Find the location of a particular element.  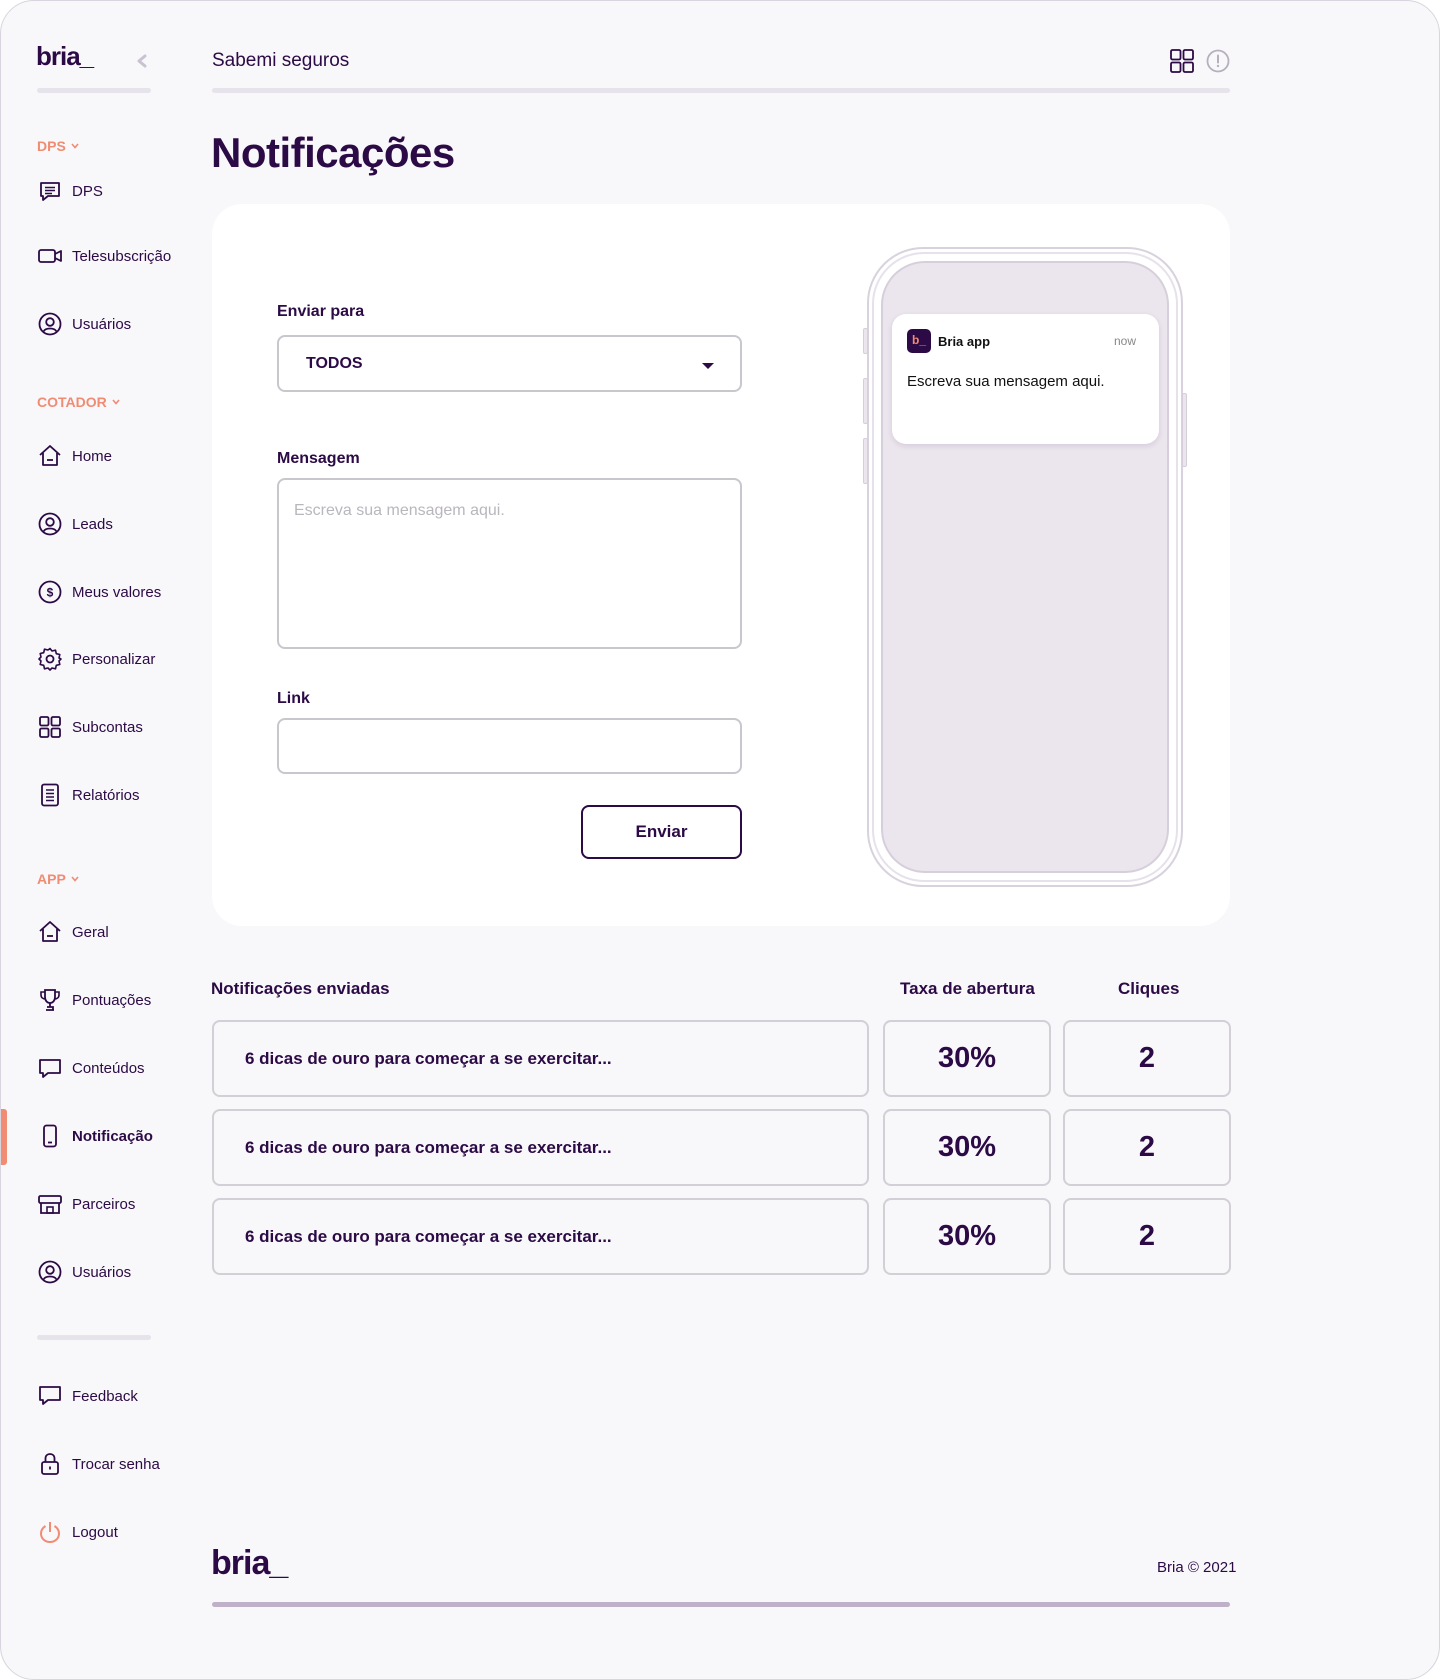

sidebar-item-dps: DPS is located at coordinates (70, 191).